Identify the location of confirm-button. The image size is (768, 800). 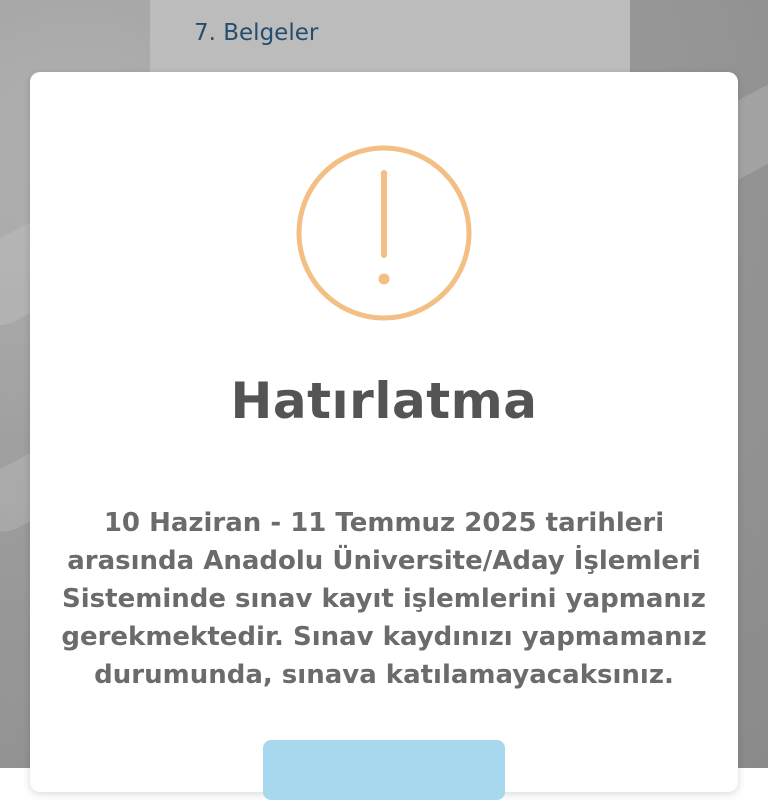
(384, 770).